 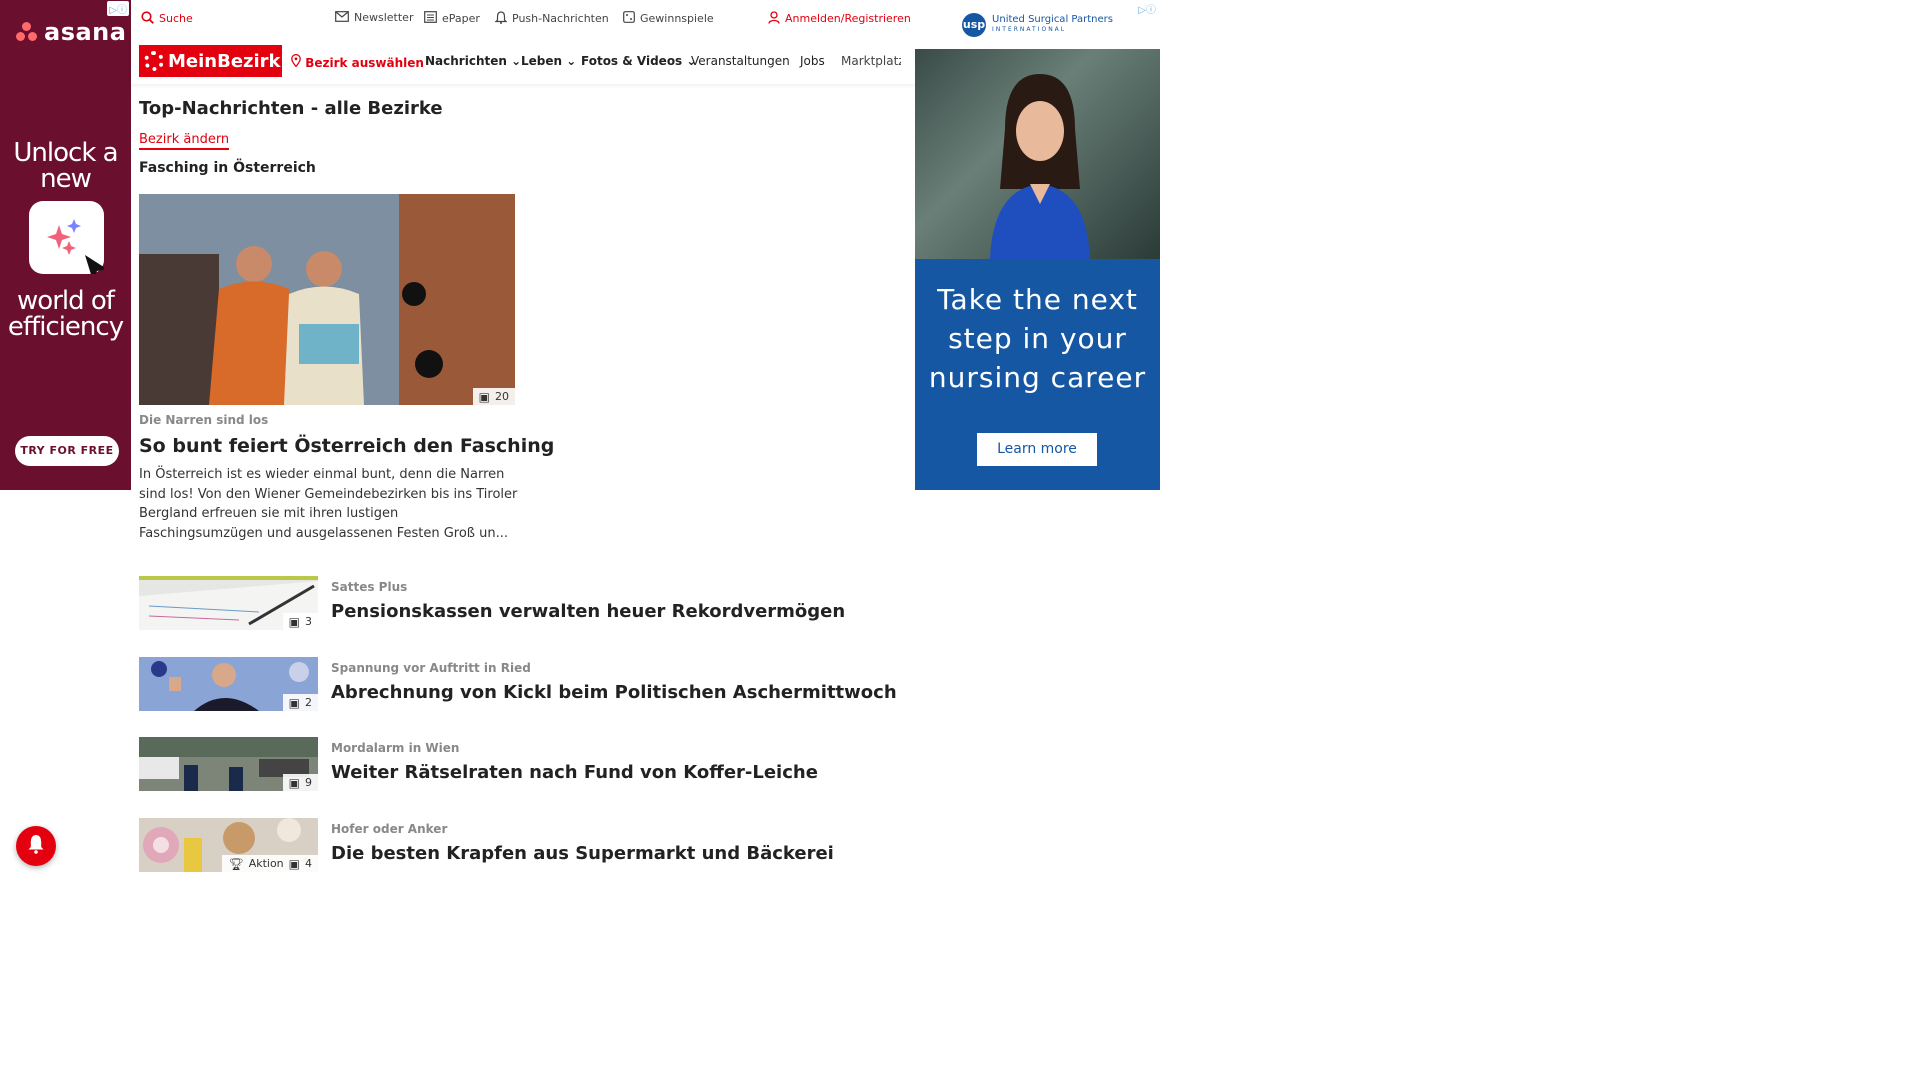 What do you see at coordinates (384, 17) in the screenshot?
I see `newsletter-label: Newsletter` at bounding box center [384, 17].